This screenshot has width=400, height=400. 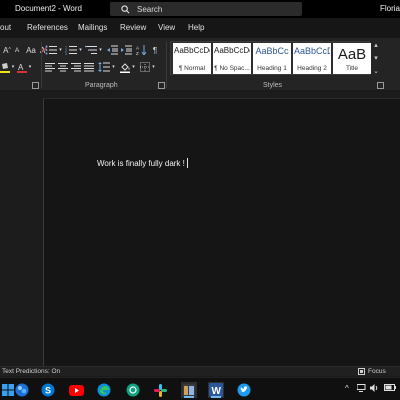 I want to click on skype-icon: S, so click(x=48, y=390).